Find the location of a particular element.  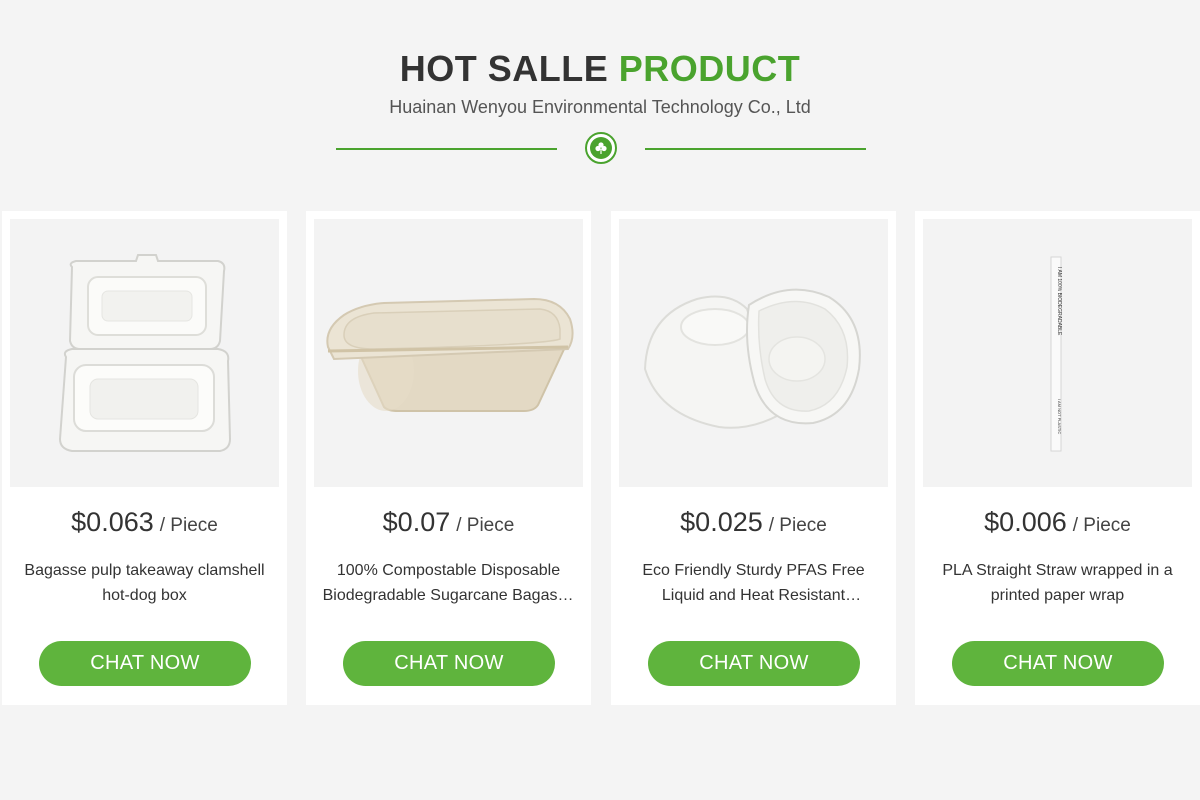

title-accent: PRODUCT is located at coordinates (709, 68).